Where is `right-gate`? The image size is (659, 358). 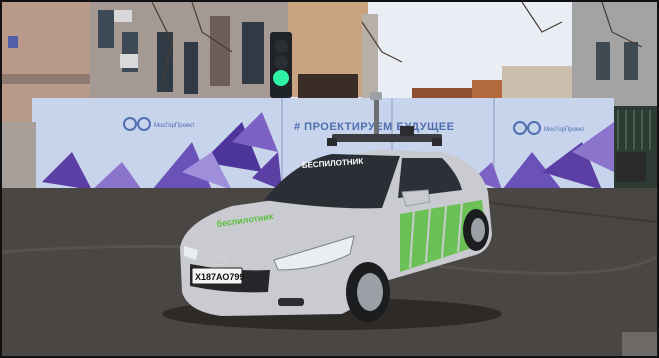
right-gate is located at coordinates (635, 151).